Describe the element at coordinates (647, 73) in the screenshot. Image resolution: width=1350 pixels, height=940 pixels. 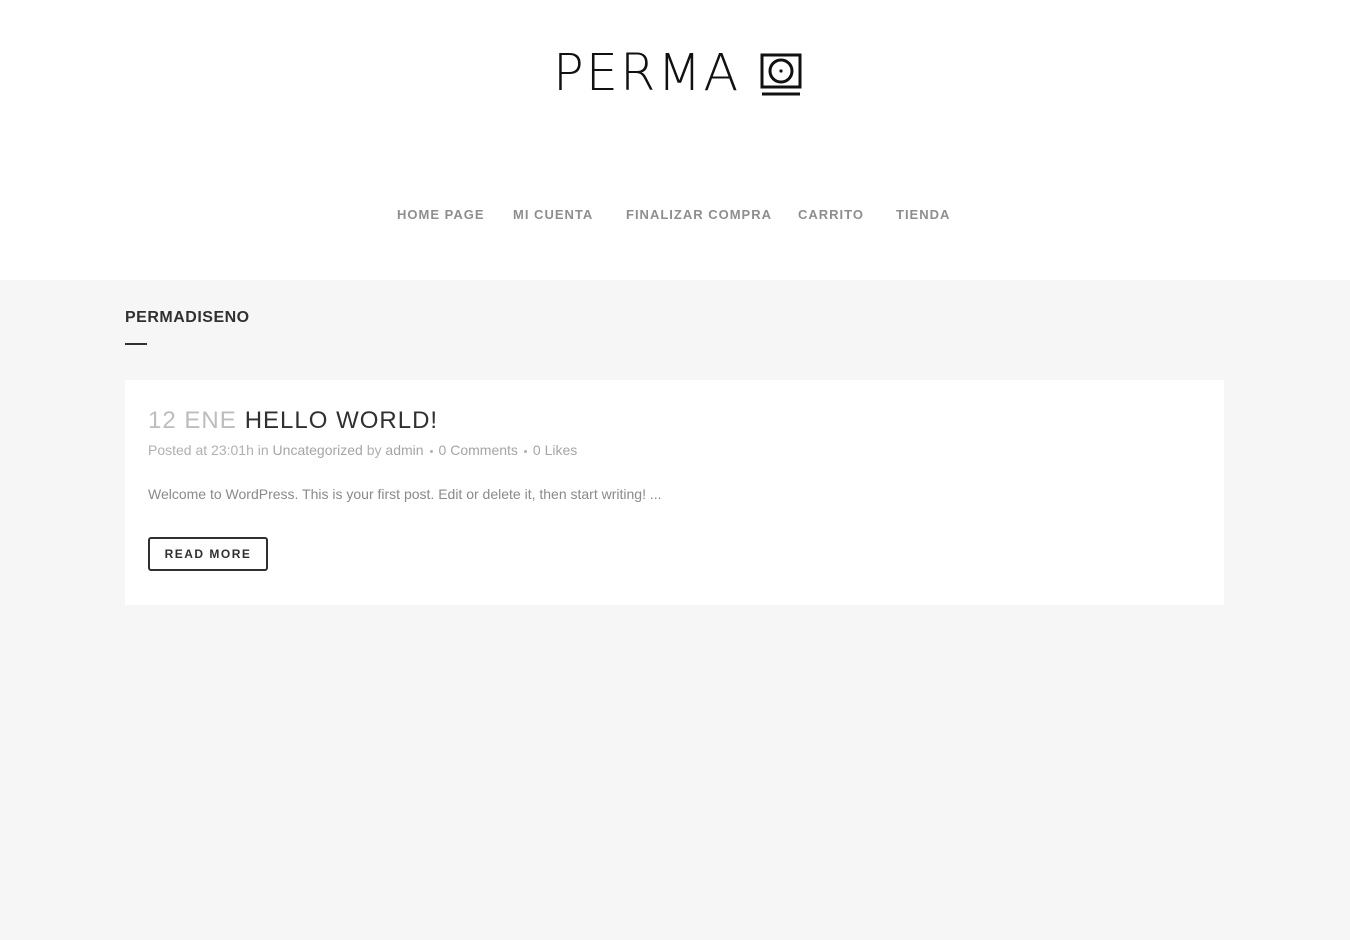
I see `logo-text: PERMA` at that location.